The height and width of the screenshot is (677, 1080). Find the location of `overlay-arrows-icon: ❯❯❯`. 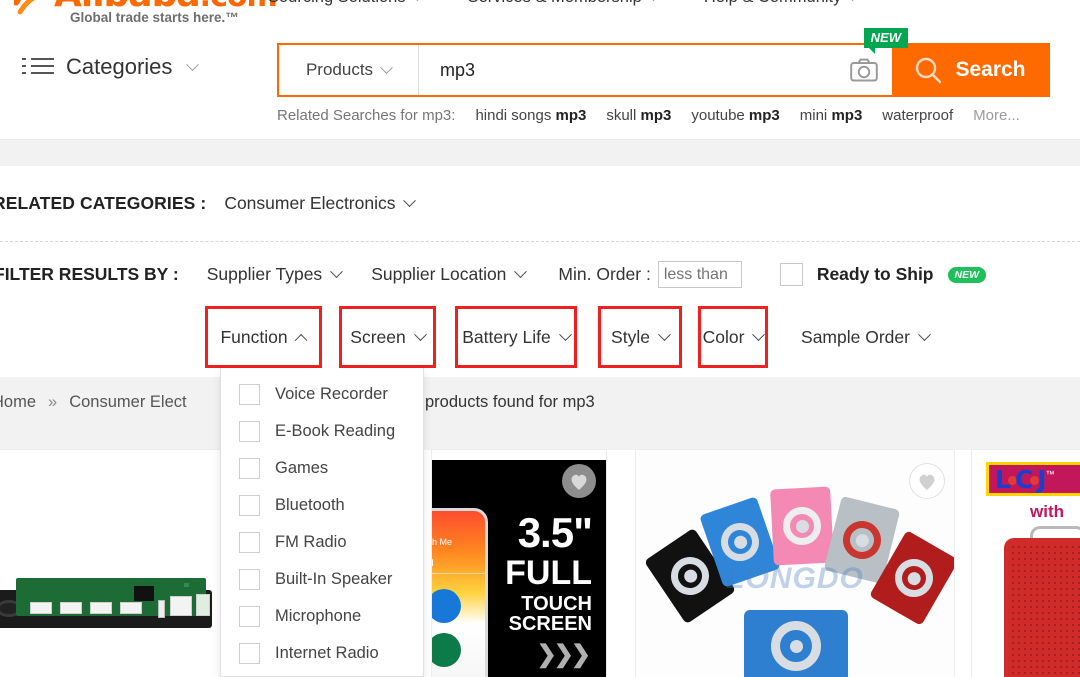

overlay-arrows-icon: ❯❯❯ is located at coordinates (563, 654).